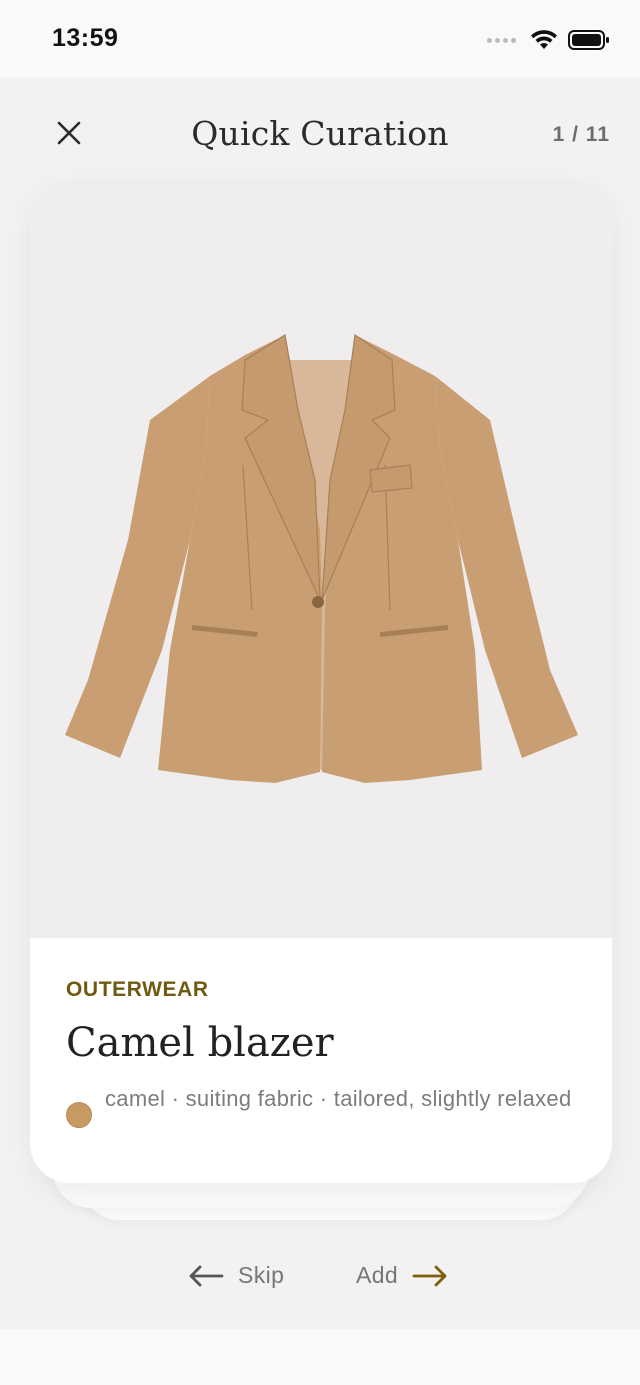 This screenshot has height=1385, width=640. Describe the element at coordinates (544, 39) in the screenshot. I see `wifi-icon` at that location.